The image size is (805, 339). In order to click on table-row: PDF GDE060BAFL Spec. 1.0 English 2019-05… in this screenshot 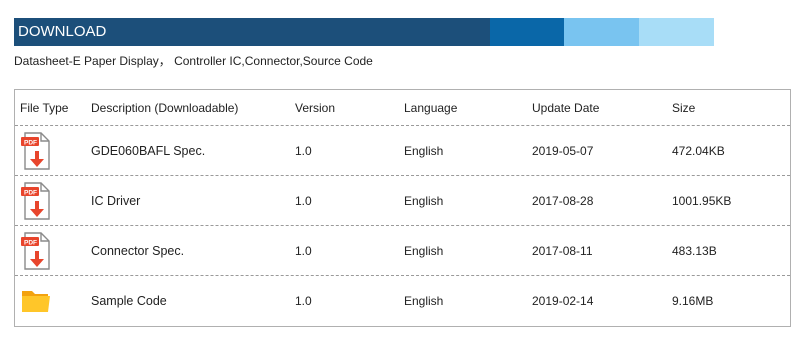, I will do `click(402, 151)`.